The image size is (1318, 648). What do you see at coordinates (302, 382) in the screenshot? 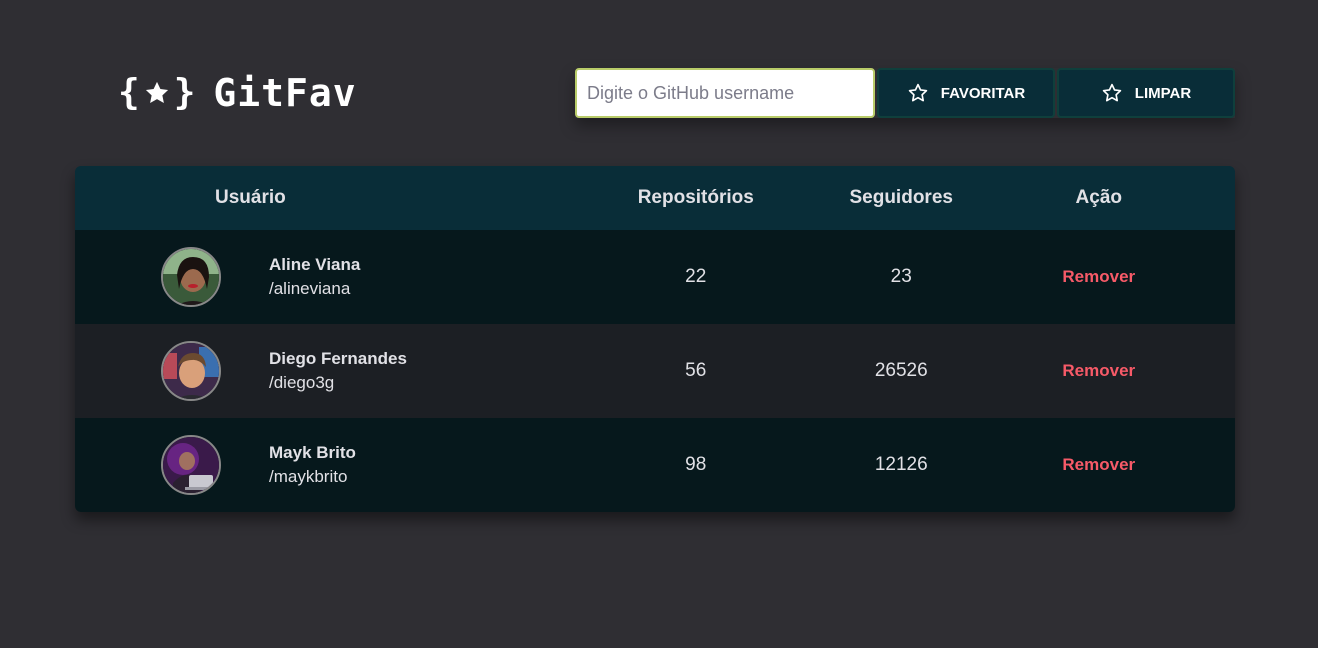
I see `user-login: /diego3g` at bounding box center [302, 382].